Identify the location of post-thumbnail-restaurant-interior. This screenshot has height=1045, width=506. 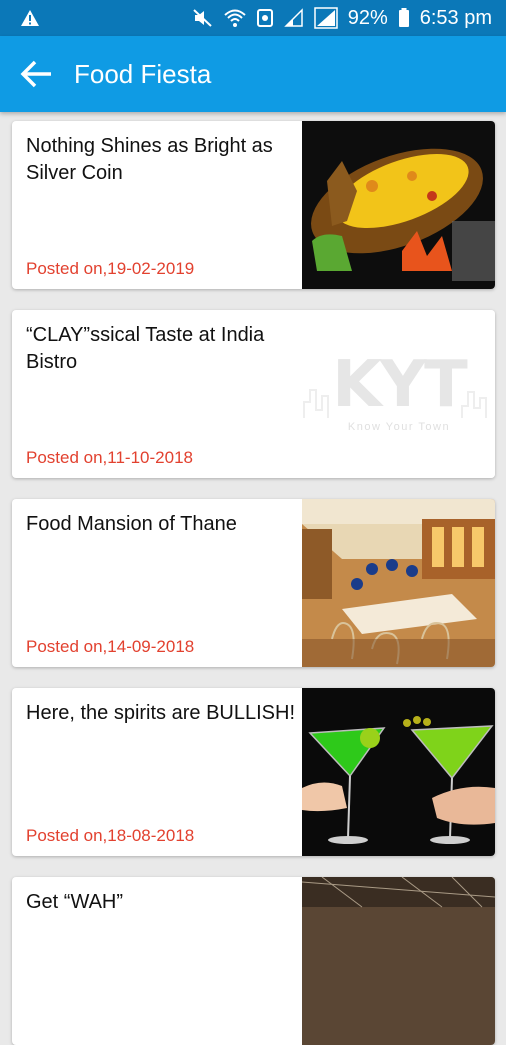
(398, 583).